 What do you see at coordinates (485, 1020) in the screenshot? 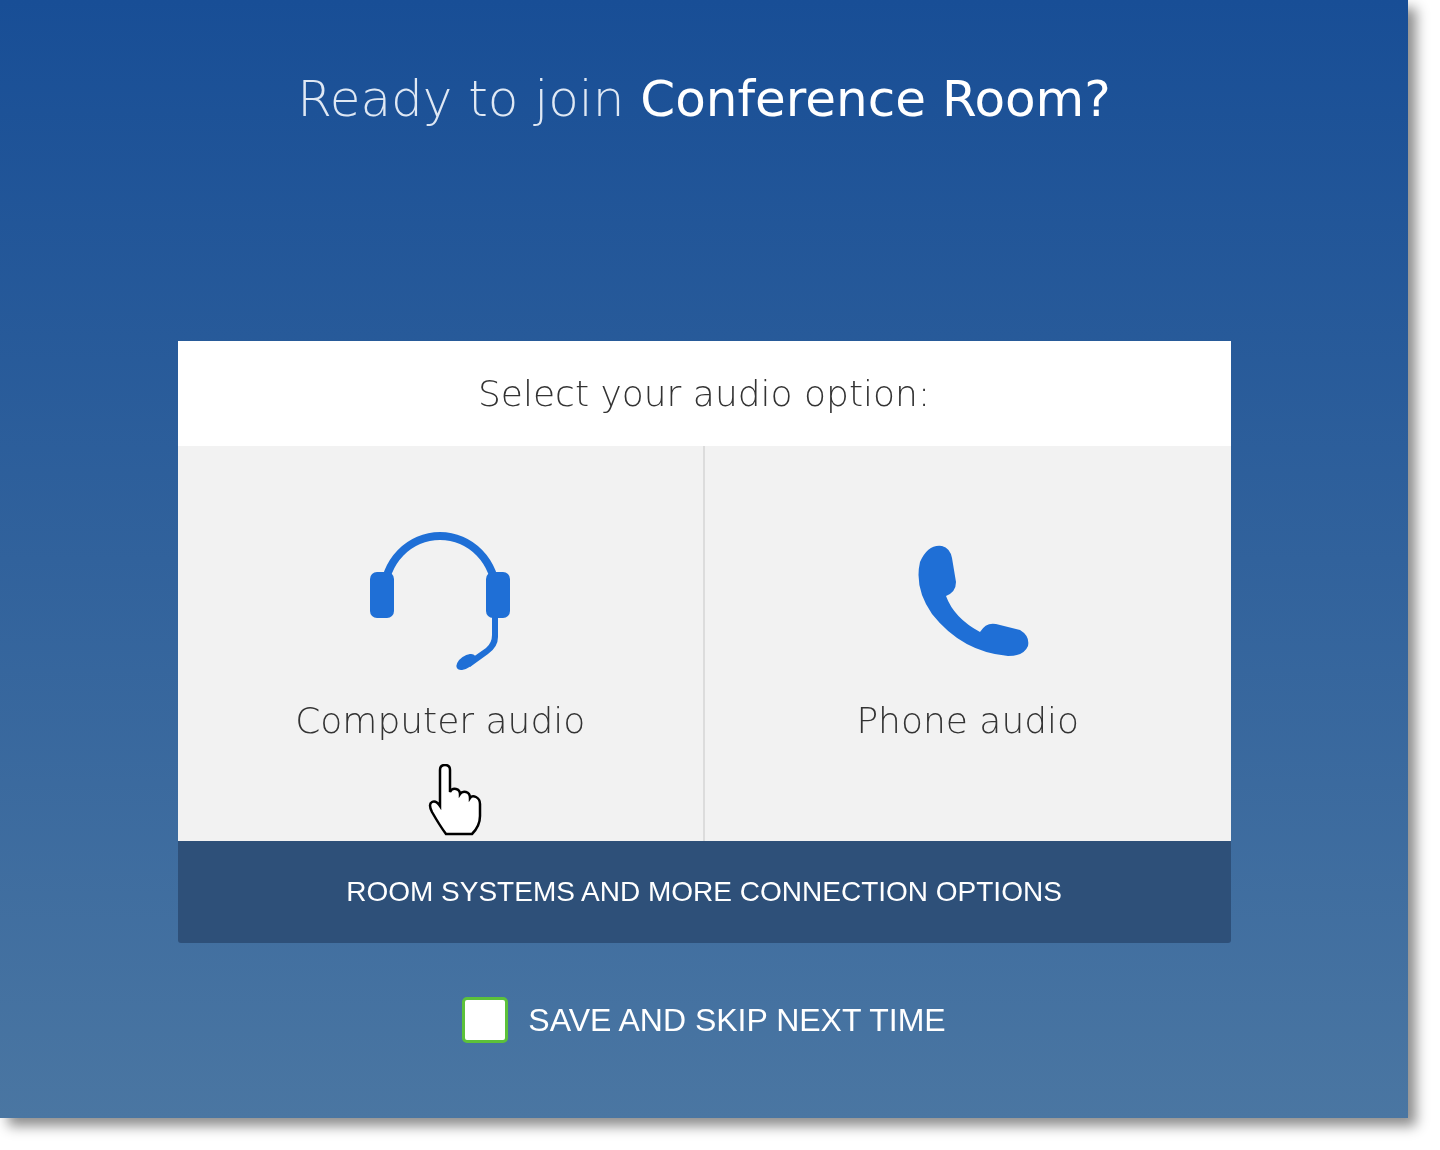
I see `checkbox` at bounding box center [485, 1020].